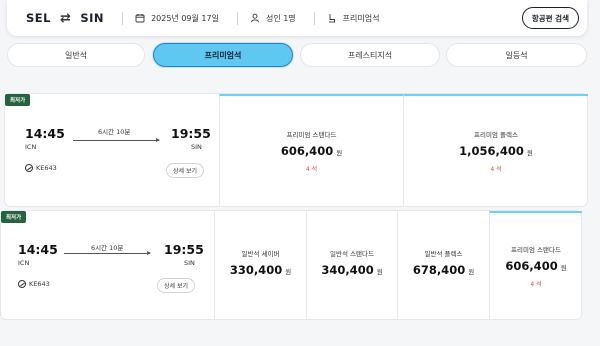 This screenshot has height=346, width=600. Describe the element at coordinates (443, 253) in the screenshot. I see `fare-name: 일반석 플렉스` at that location.